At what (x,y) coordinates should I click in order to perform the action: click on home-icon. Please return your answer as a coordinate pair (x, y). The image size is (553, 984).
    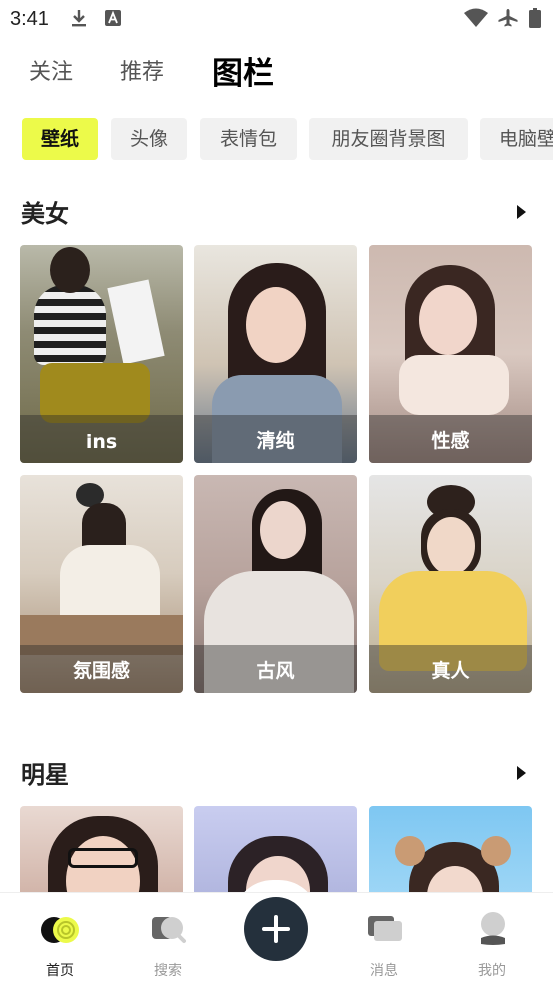
    Looking at the image, I should click on (60, 930).